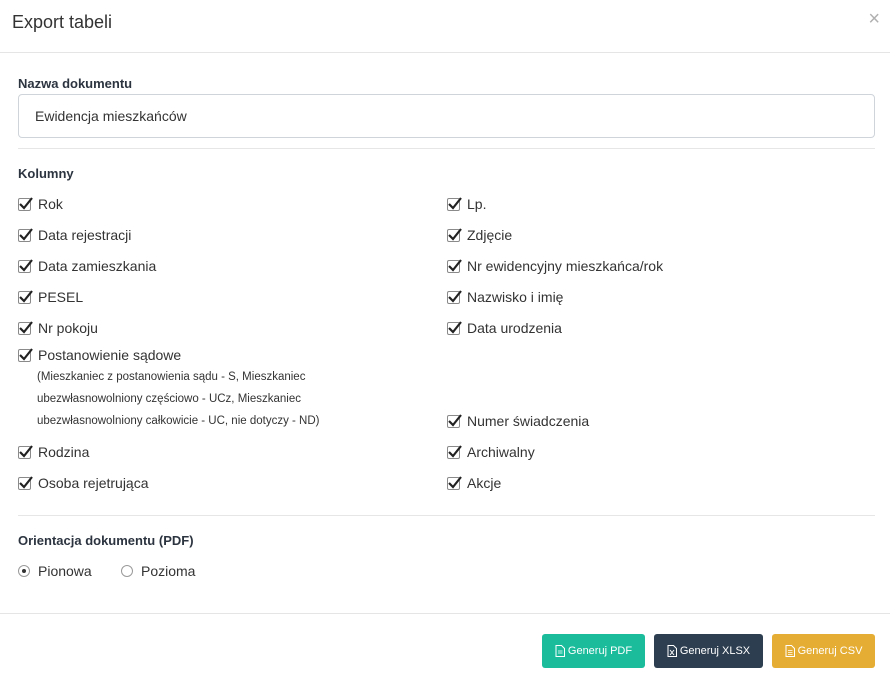 The image size is (890, 684). What do you see at coordinates (477, 204) in the screenshot?
I see `column-label: Lp.` at bounding box center [477, 204].